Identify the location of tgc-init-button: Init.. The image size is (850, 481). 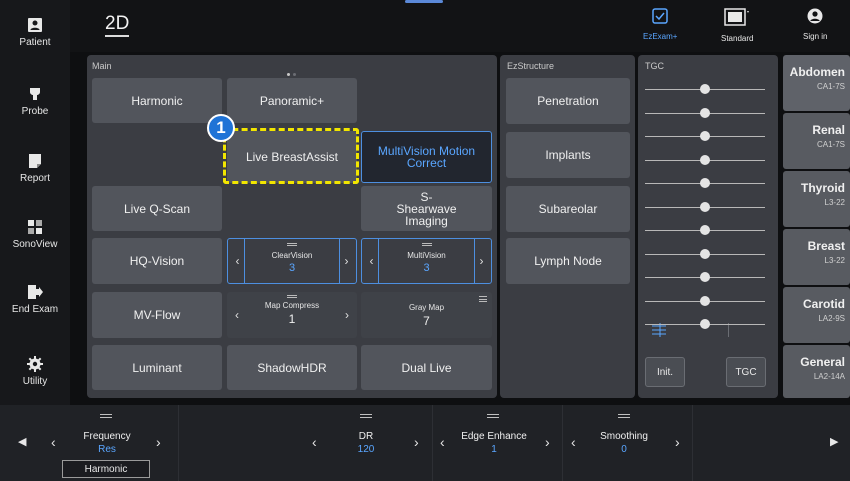
(665, 372).